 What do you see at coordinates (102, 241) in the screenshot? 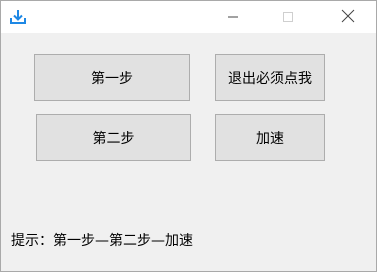
I see `hint-text: 提示：第一步—第二步—加速` at bounding box center [102, 241].